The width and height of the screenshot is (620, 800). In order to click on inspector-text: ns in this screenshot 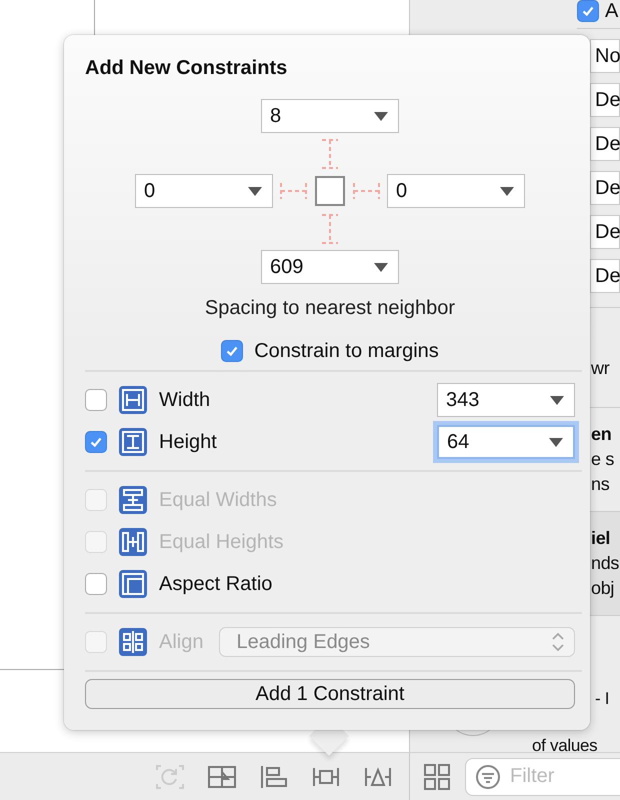, I will do `click(600, 484)`.